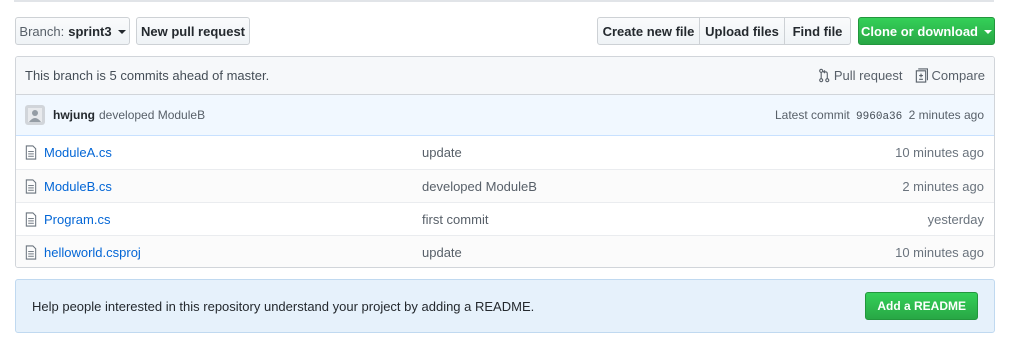 The width and height of the screenshot is (1021, 353). What do you see at coordinates (42, 31) in the screenshot?
I see `branch-label: Branch:` at bounding box center [42, 31].